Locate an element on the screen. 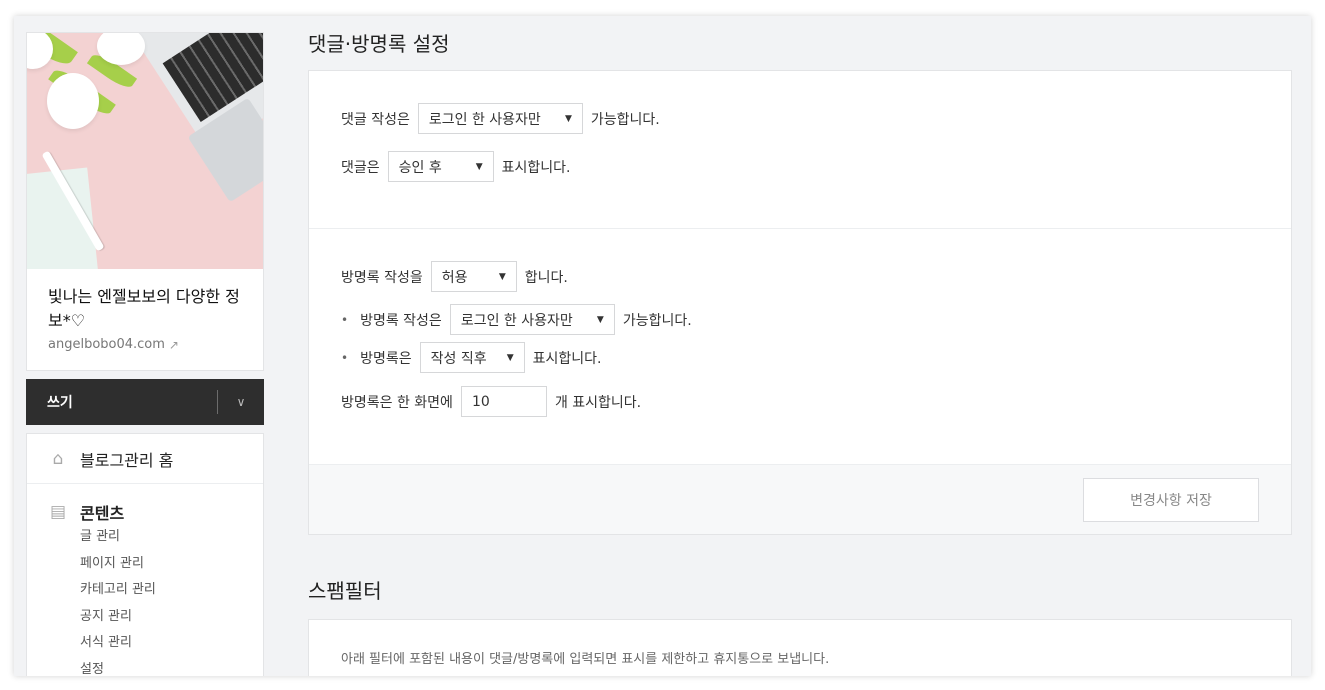 The height and width of the screenshot is (690, 1325). guestbook-count-input: 10 is located at coordinates (503, 401).